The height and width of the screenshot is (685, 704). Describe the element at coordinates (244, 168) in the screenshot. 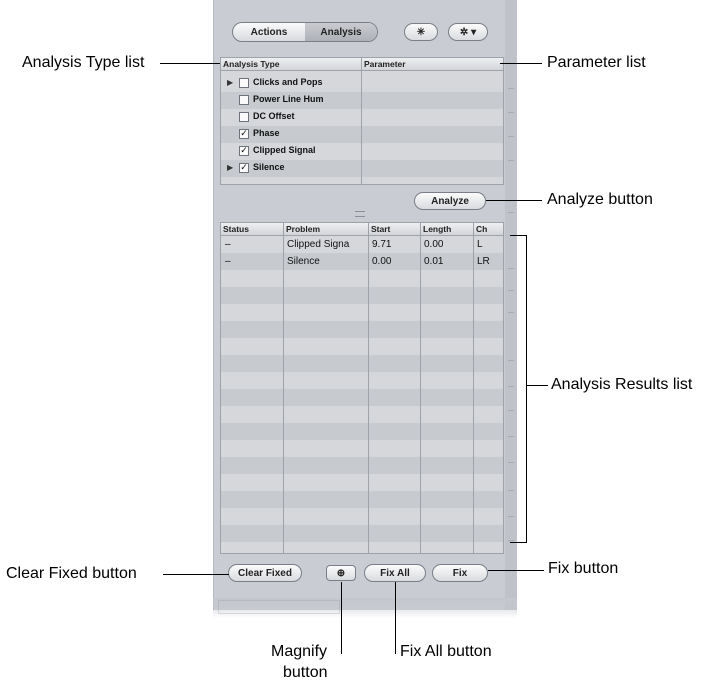

I see `checkbox-silence: ✓` at that location.